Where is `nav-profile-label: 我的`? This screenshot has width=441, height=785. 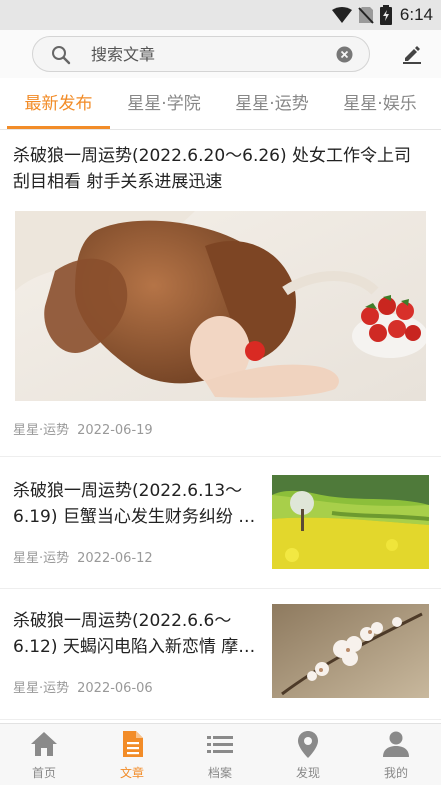 nav-profile-label: 我的 is located at coordinates (395, 773).